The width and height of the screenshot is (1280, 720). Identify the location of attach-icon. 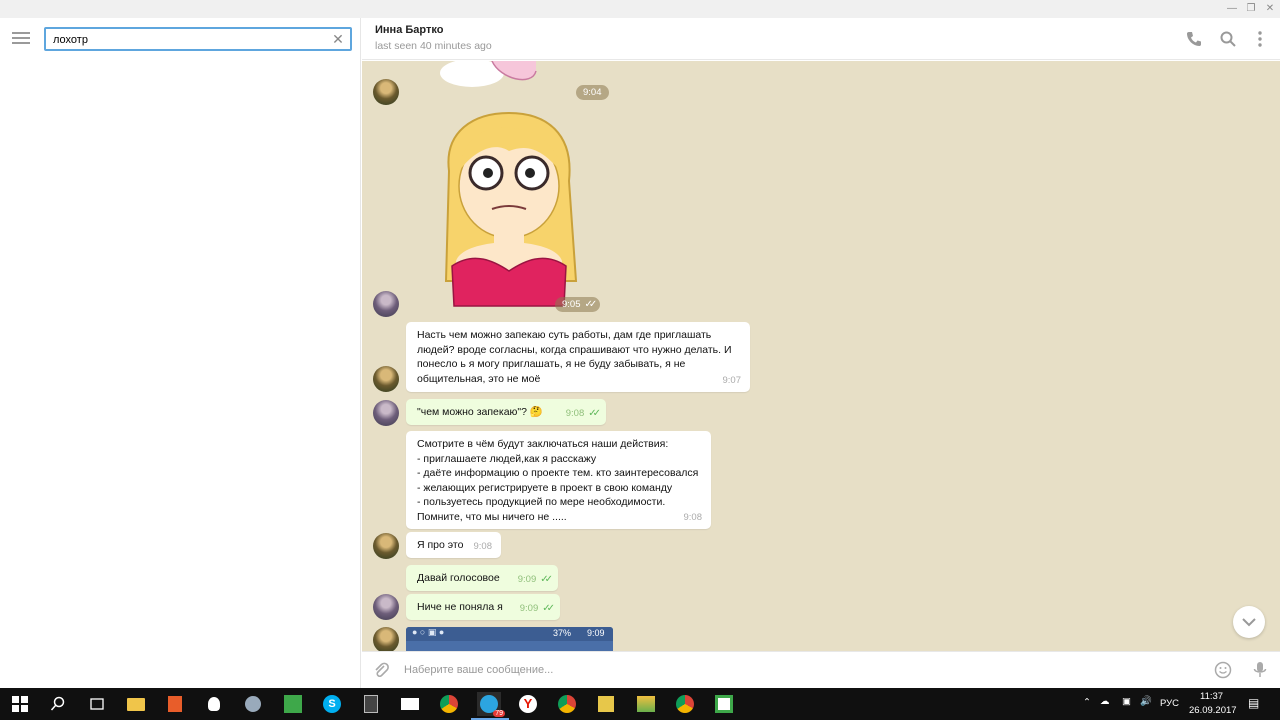
(381, 670).